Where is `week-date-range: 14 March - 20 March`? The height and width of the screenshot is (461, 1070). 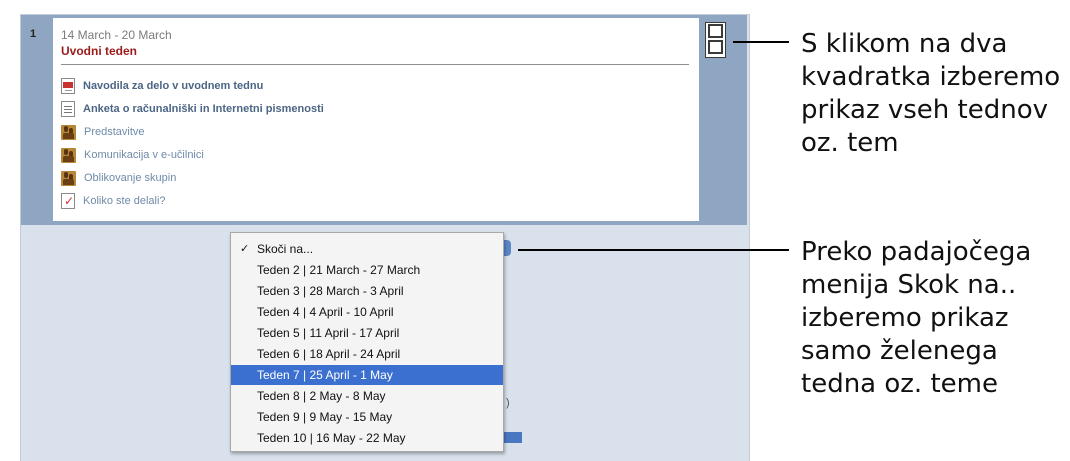
week-date-range: 14 March - 20 March is located at coordinates (116, 35).